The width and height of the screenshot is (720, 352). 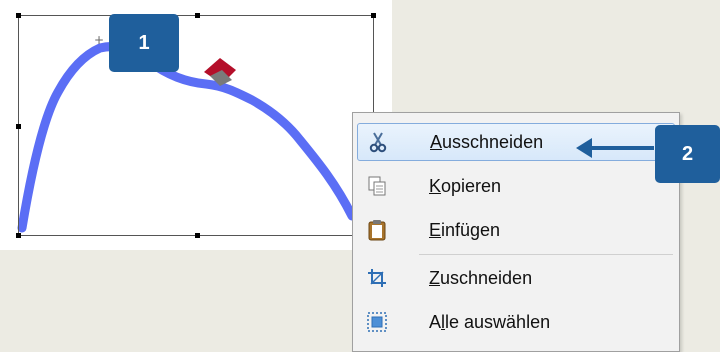 What do you see at coordinates (615, 148) in the screenshot?
I see `pointer-arrow` at bounding box center [615, 148].